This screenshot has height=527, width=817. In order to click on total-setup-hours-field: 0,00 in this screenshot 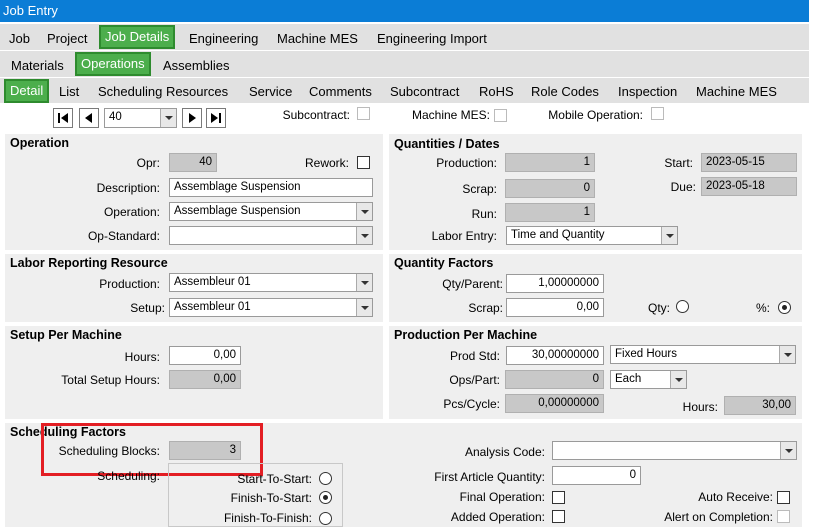, I will do `click(205, 379)`.